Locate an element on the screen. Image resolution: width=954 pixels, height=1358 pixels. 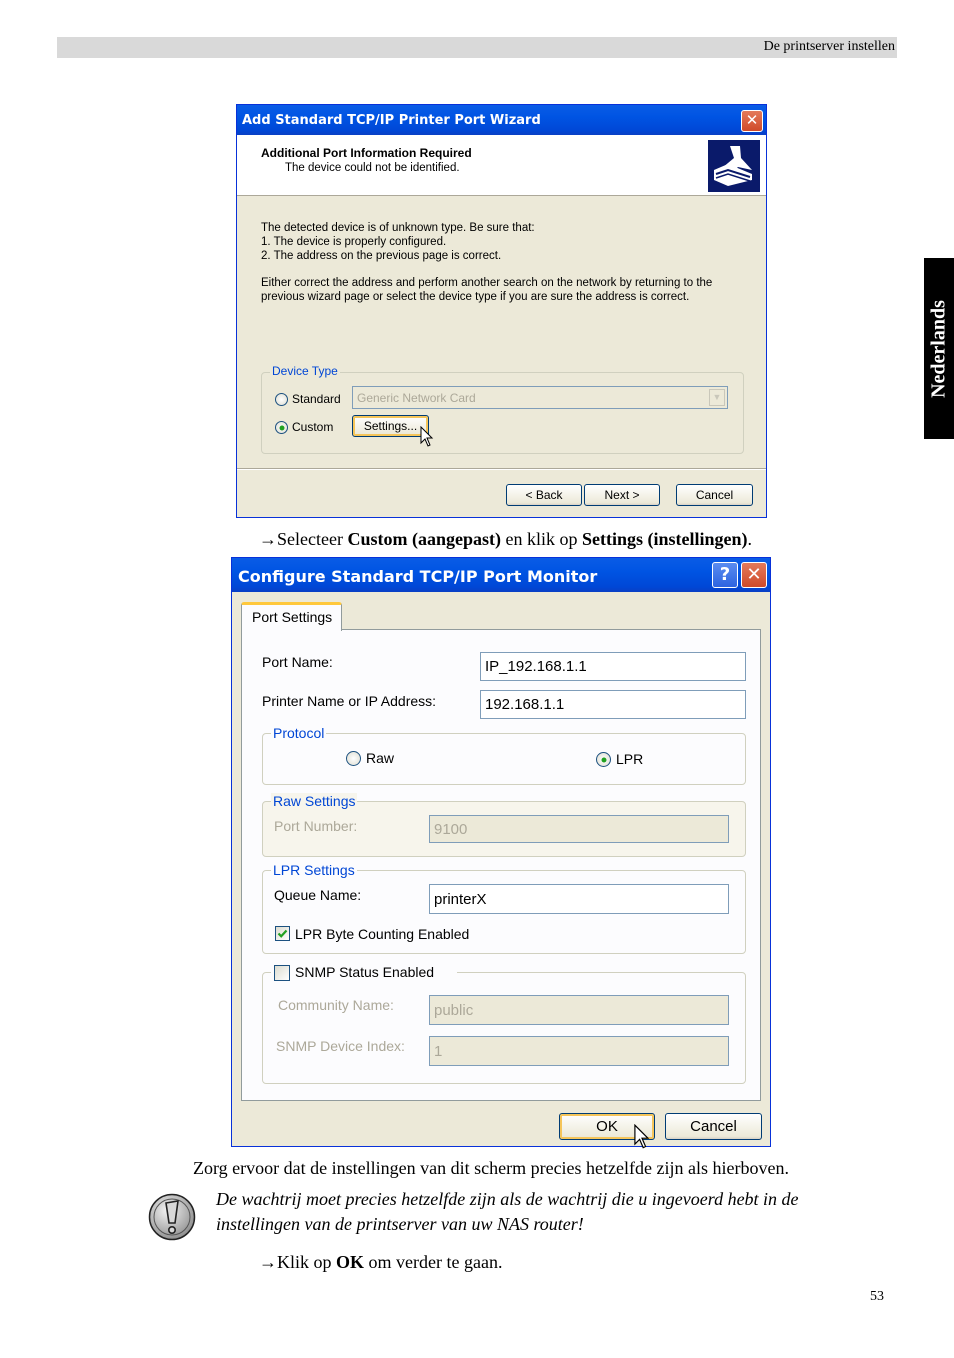
tab-port-settings: Port Settings is located at coordinates (291, 616).